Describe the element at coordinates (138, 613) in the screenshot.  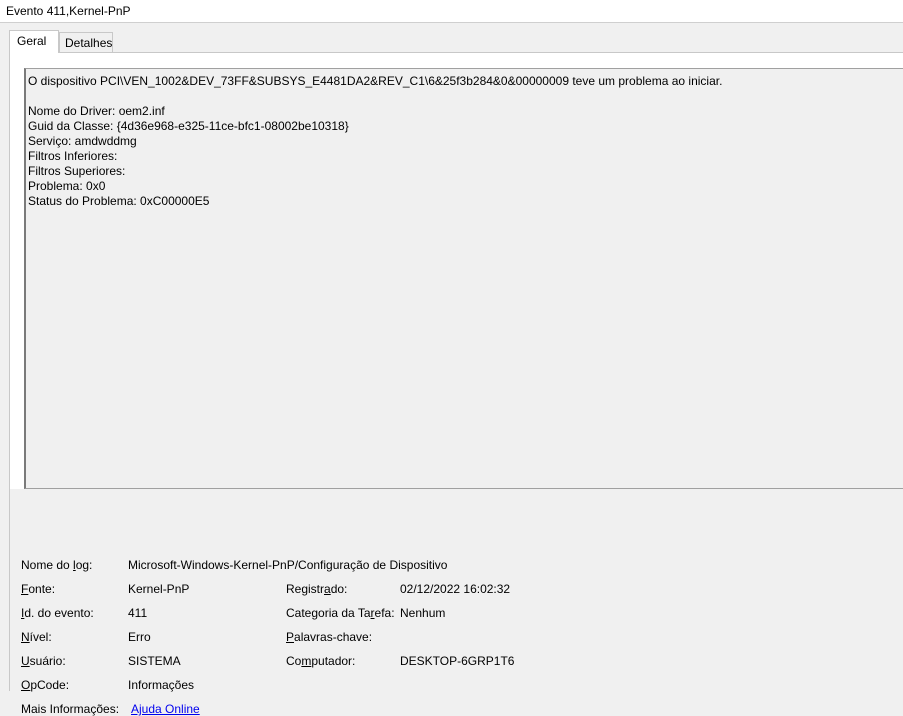
I see `event-id-value: 411` at that location.